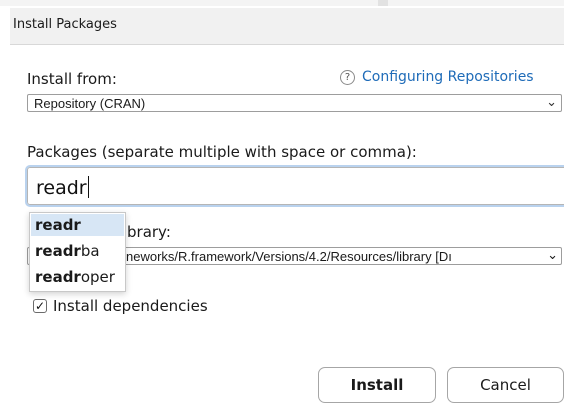 Image resolution: width=564 pixels, height=414 pixels. Describe the element at coordinates (77, 225) in the screenshot. I see `autocomplete-item: readr` at that location.